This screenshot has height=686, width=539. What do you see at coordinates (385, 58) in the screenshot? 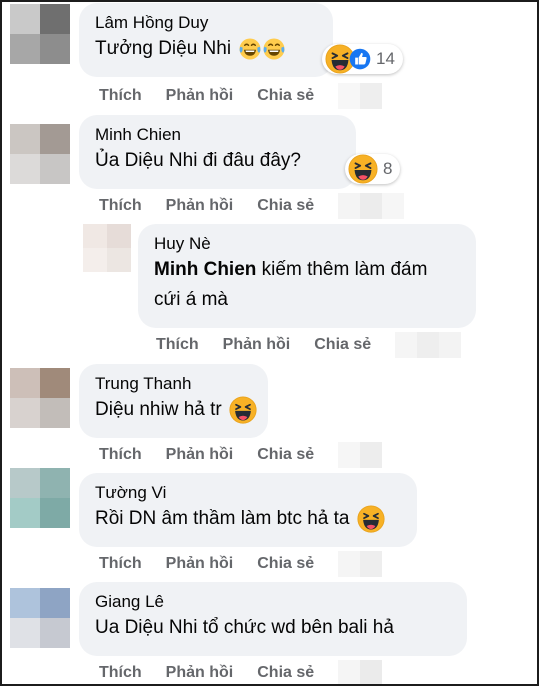
I see `reaction-count: 14` at bounding box center [385, 58].